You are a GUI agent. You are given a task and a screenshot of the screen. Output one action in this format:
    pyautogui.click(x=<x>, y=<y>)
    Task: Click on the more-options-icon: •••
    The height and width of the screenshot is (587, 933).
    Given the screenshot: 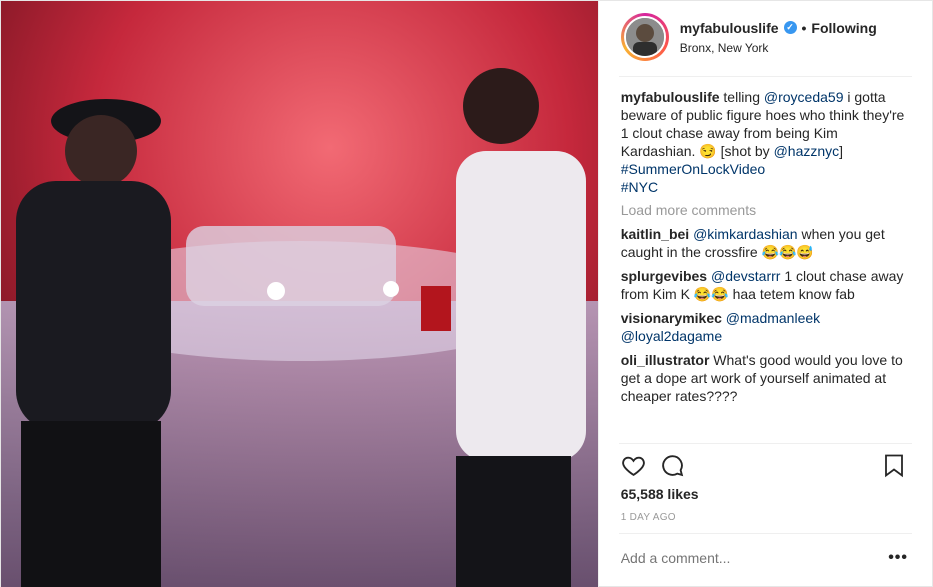 What is the action you would take?
    pyautogui.click(x=898, y=558)
    